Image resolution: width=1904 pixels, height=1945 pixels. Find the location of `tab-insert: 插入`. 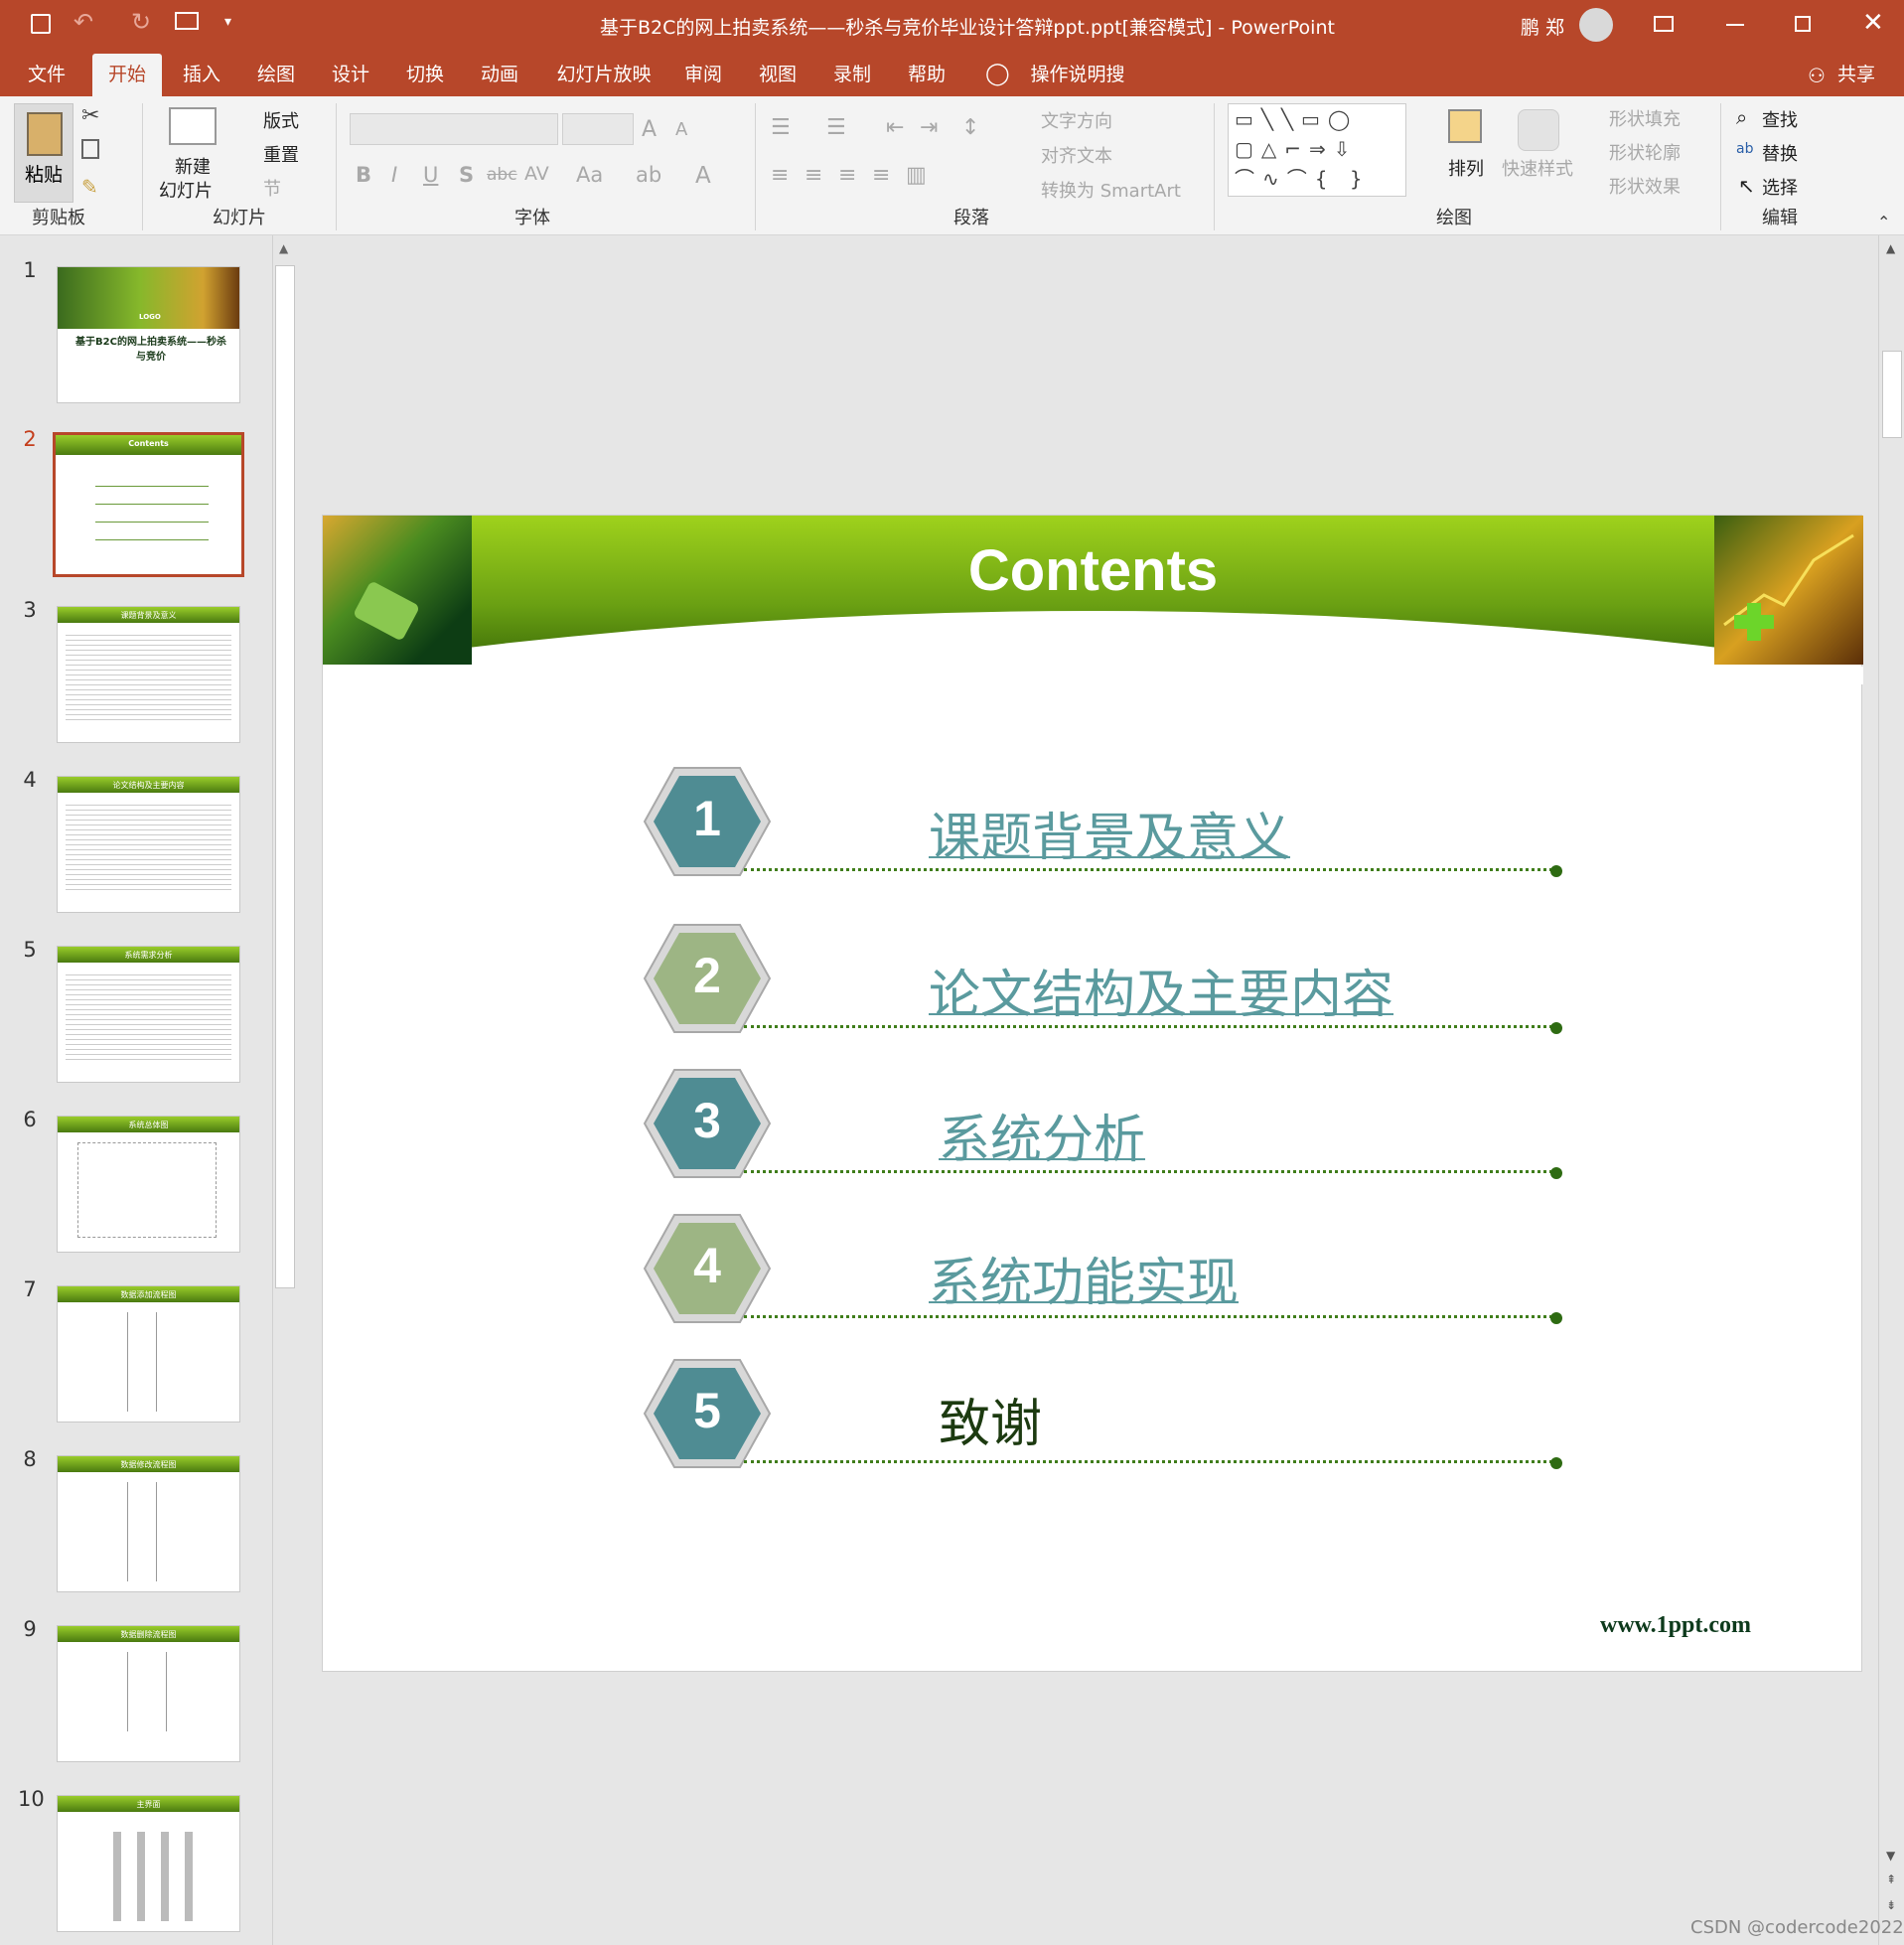

tab-insert: 插入 is located at coordinates (201, 77).